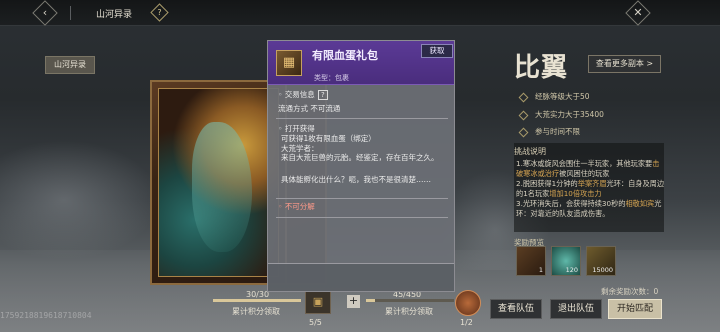 The image size is (720, 332). What do you see at coordinates (561, 114) in the screenshot?
I see `requirement-item: 大荒实力大于35400` at bounding box center [561, 114].